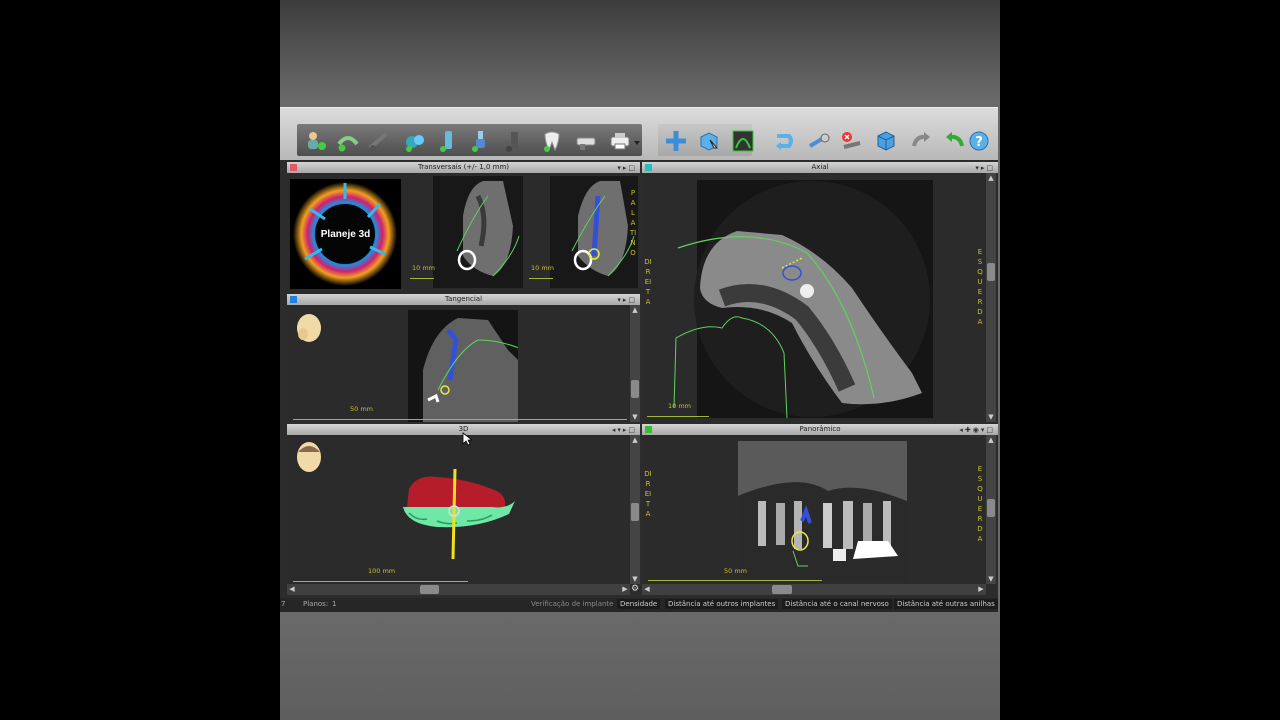 The height and width of the screenshot is (720, 1280). I want to click on planeje-logo: Planeje 3d, so click(345, 234).